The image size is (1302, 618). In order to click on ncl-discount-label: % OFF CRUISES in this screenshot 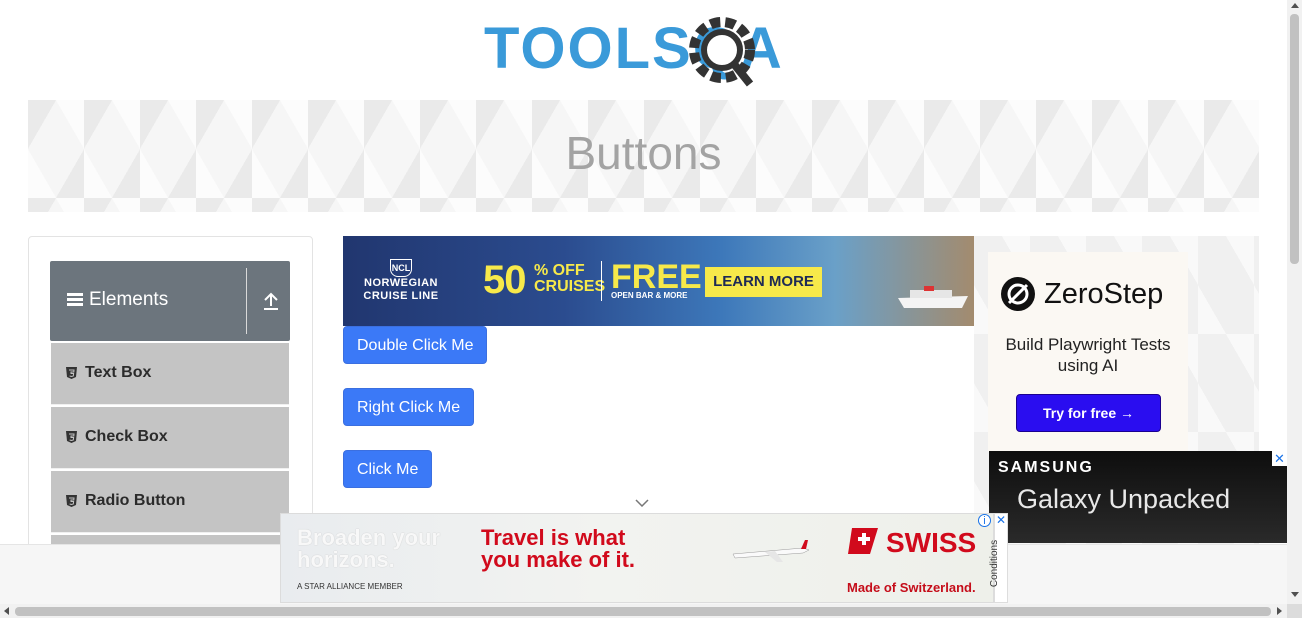, I will do `click(569, 279)`.